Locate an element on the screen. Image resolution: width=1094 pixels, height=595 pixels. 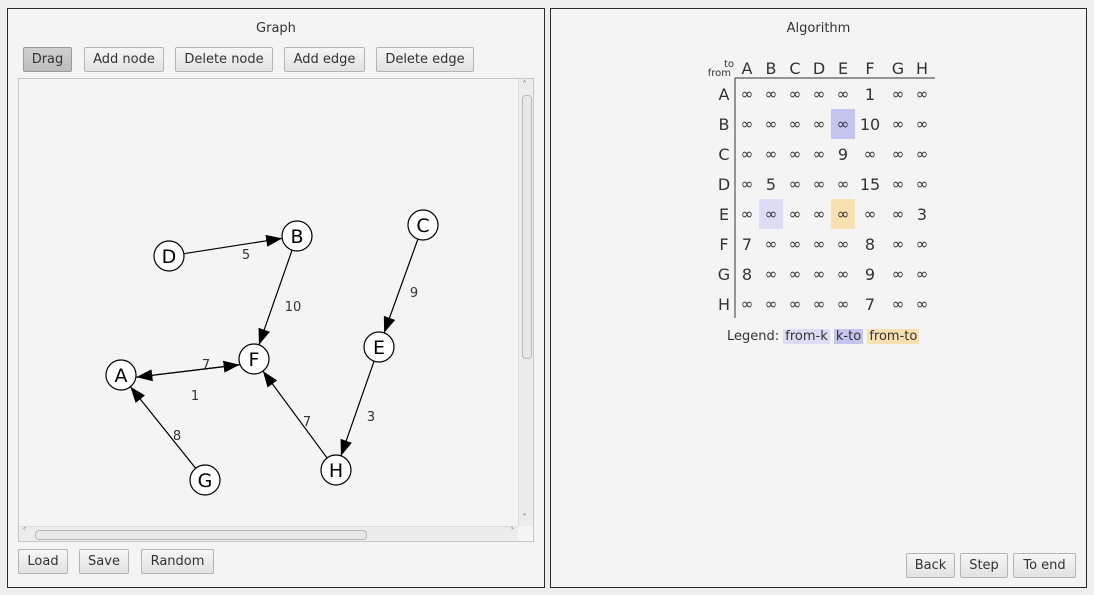
row-header-H: H is located at coordinates (724, 304).